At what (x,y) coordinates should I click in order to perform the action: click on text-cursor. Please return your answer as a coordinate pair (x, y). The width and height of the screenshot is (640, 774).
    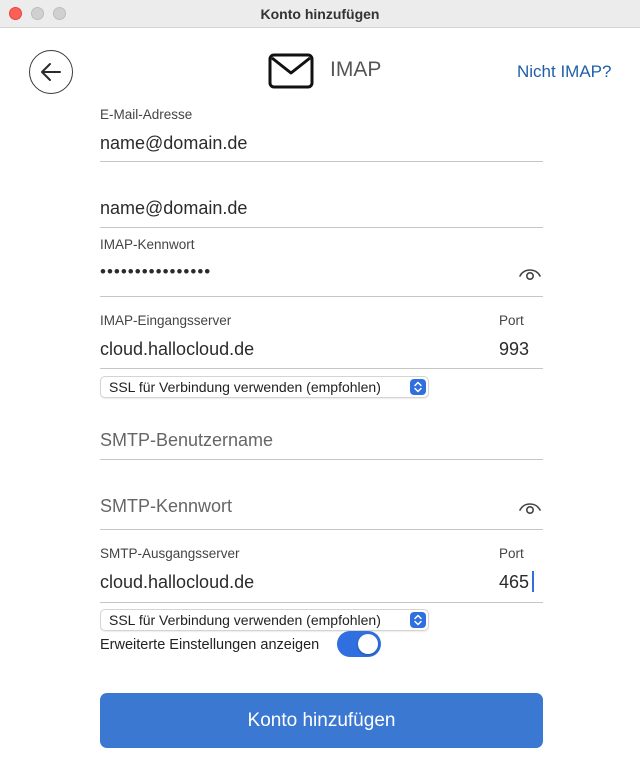
    Looking at the image, I should click on (533, 581).